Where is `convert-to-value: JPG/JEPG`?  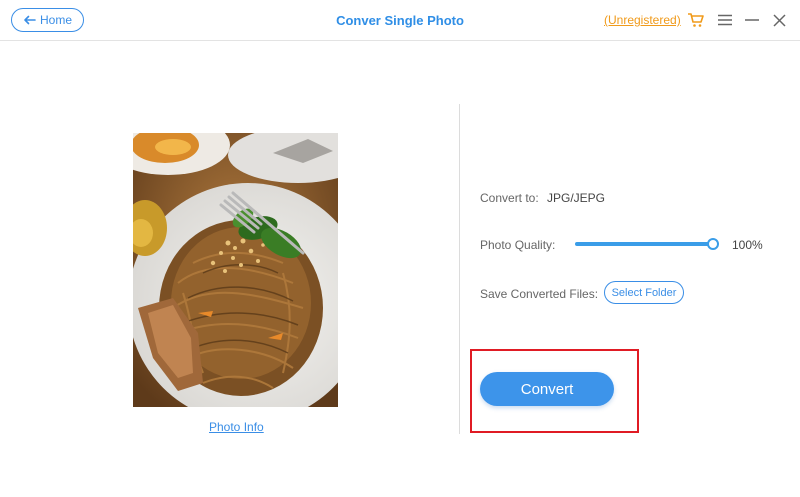 convert-to-value: JPG/JEPG is located at coordinates (576, 198).